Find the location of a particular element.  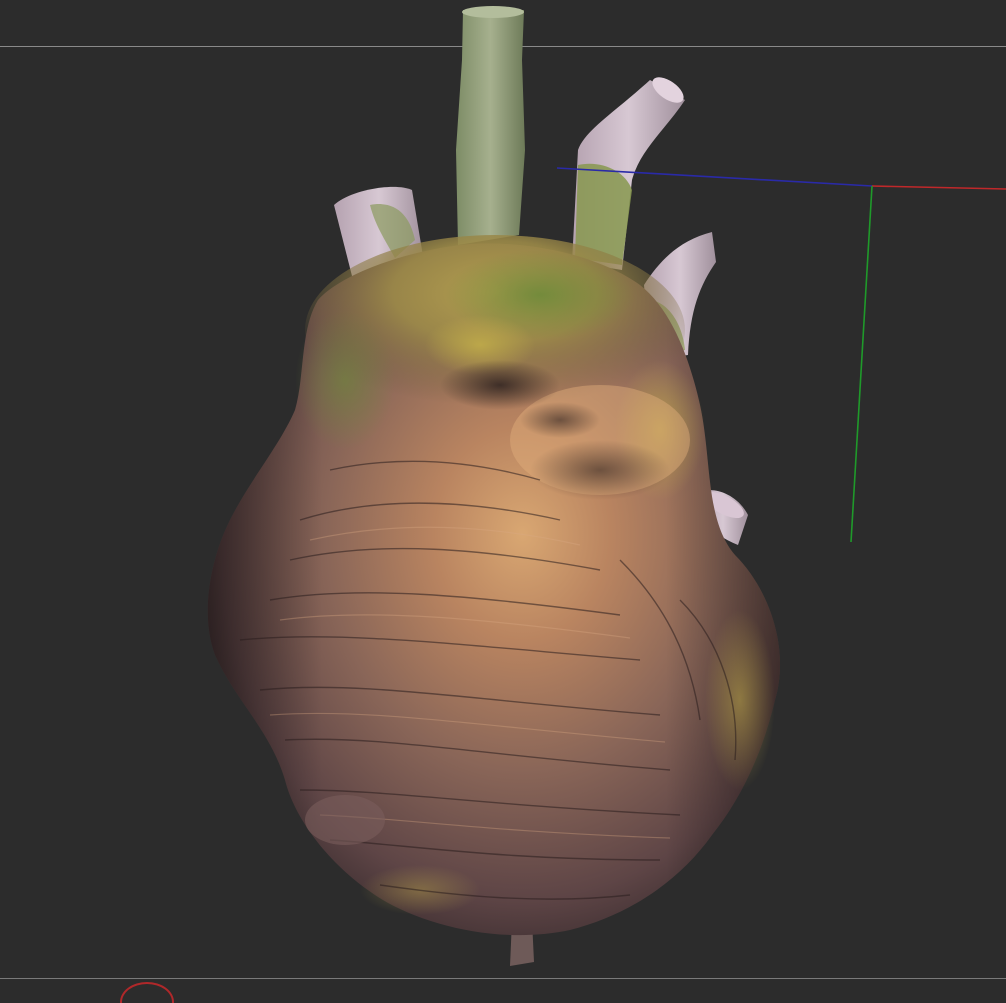

vessel-aorta-tall is located at coordinates (490, 125).